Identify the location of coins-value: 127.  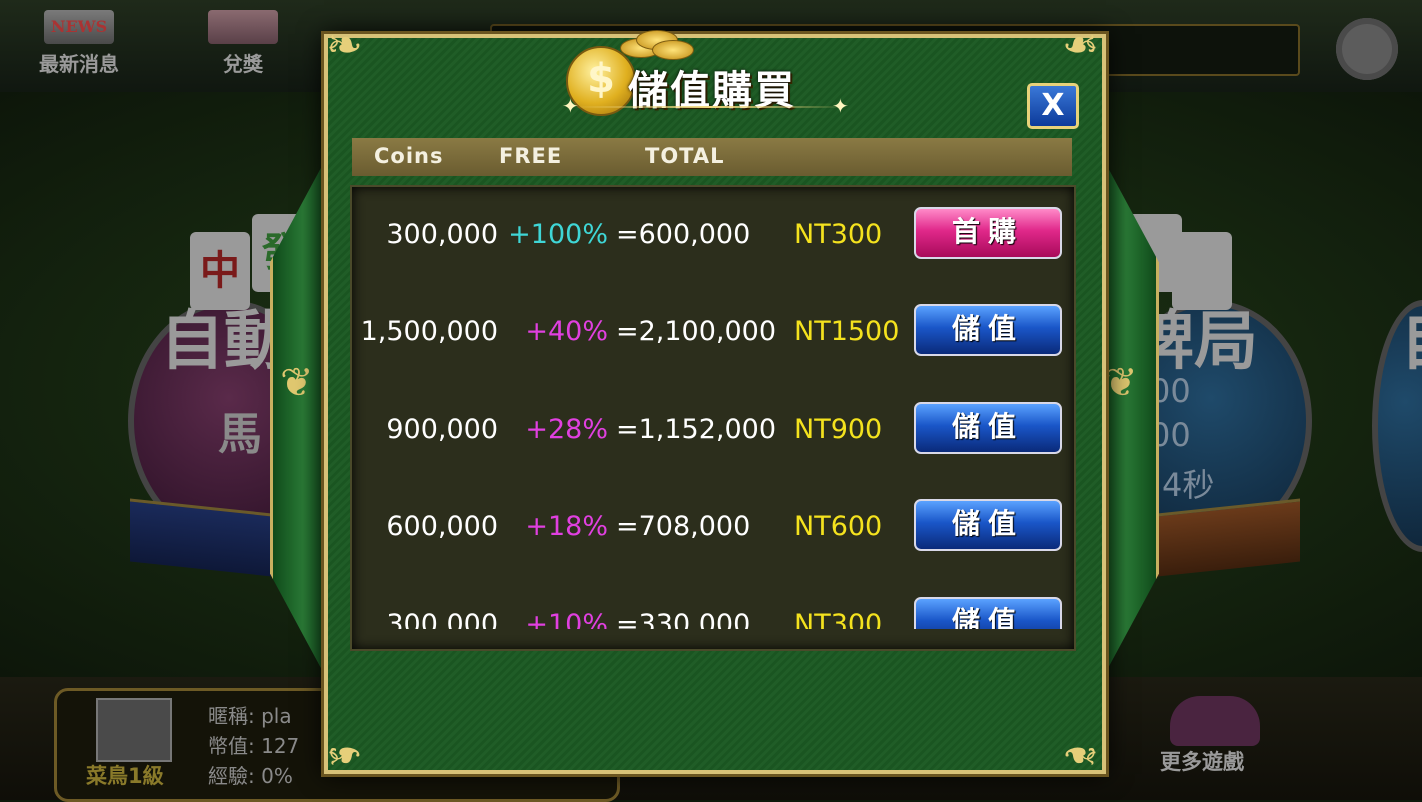
(280, 746).